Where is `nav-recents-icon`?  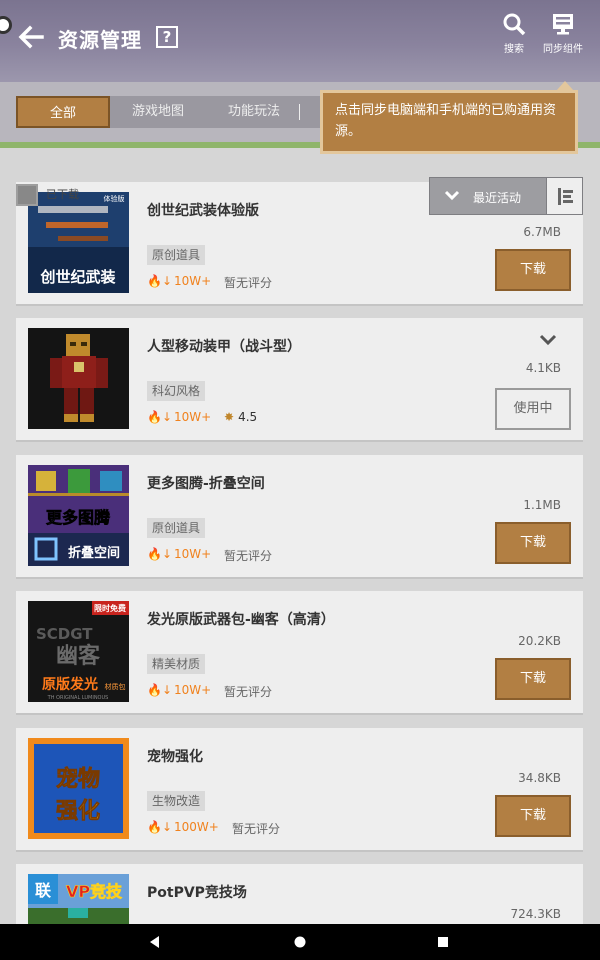
nav-recents-icon is located at coordinates (443, 942).